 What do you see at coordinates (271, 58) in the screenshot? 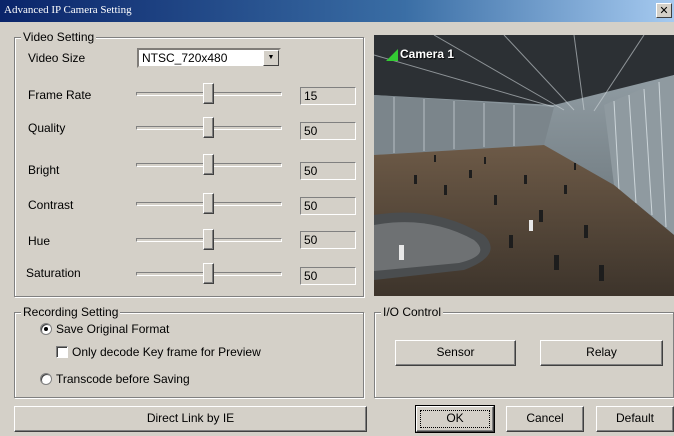
I see `chevron-down-icon: ▼` at bounding box center [271, 58].